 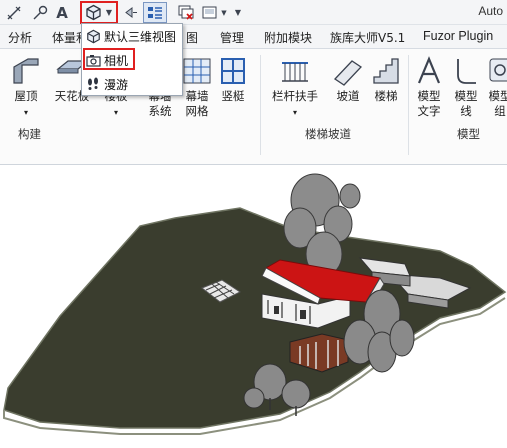 What do you see at coordinates (133, 84) in the screenshot?
I see `menu-item-walkthrough: 漫游` at bounding box center [133, 84].